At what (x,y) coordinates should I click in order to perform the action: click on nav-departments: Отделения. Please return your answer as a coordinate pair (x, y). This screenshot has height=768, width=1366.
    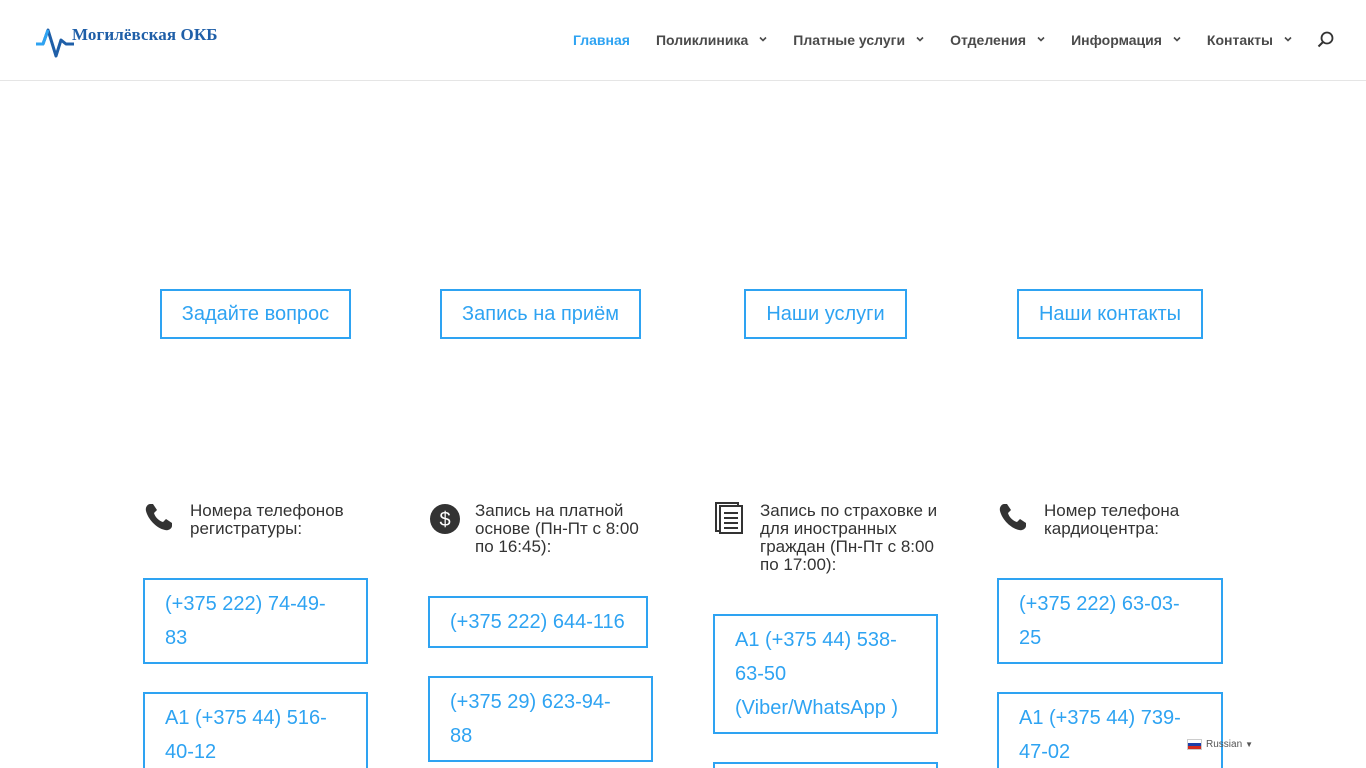
    Looking at the image, I should click on (997, 40).